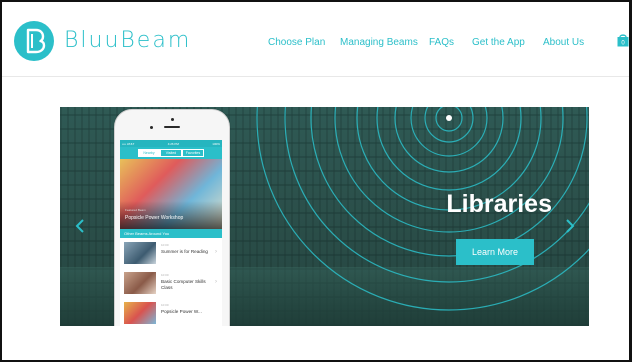  Describe the element at coordinates (498, 42) in the screenshot. I see `nav-get-the-app: Get the App` at that location.